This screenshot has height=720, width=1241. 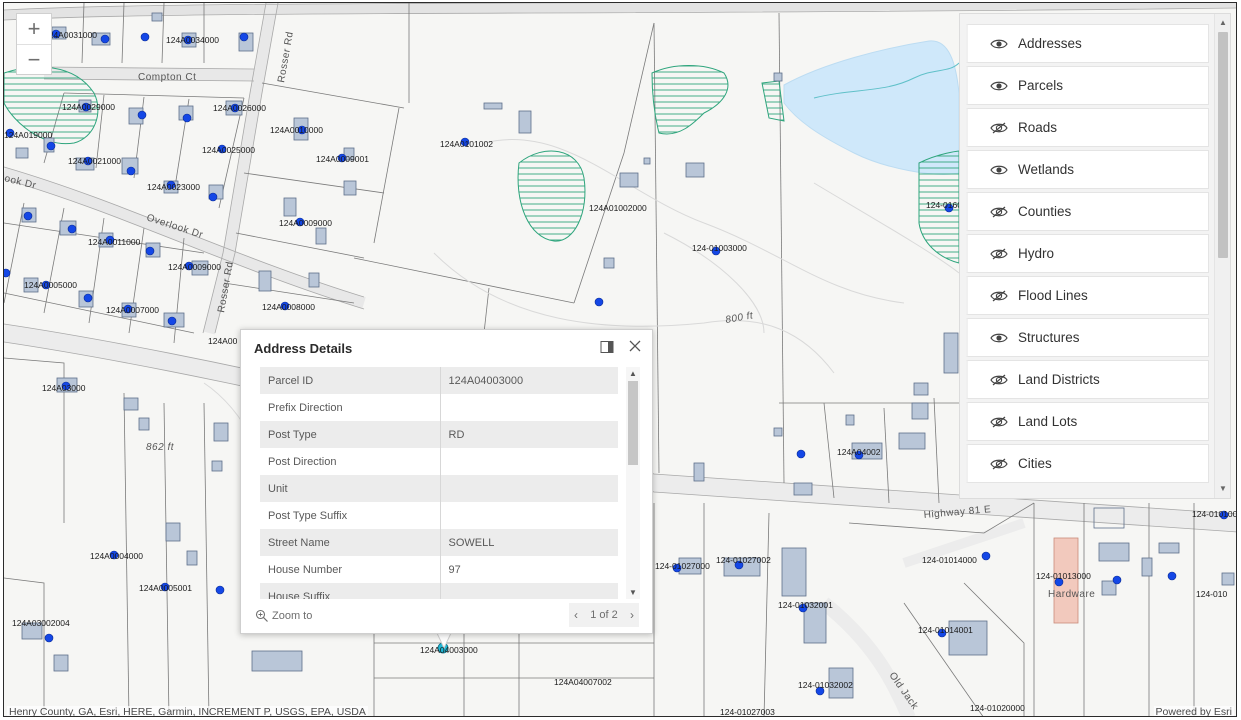 What do you see at coordinates (350, 407) in the screenshot?
I see `attribute-name: Prefix Direction` at bounding box center [350, 407].